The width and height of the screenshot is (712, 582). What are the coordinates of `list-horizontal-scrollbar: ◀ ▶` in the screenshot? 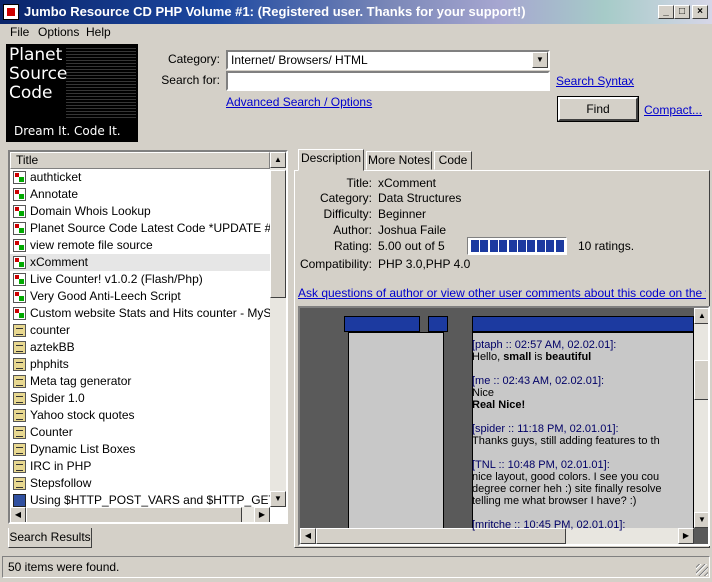 It's located at (140, 514).